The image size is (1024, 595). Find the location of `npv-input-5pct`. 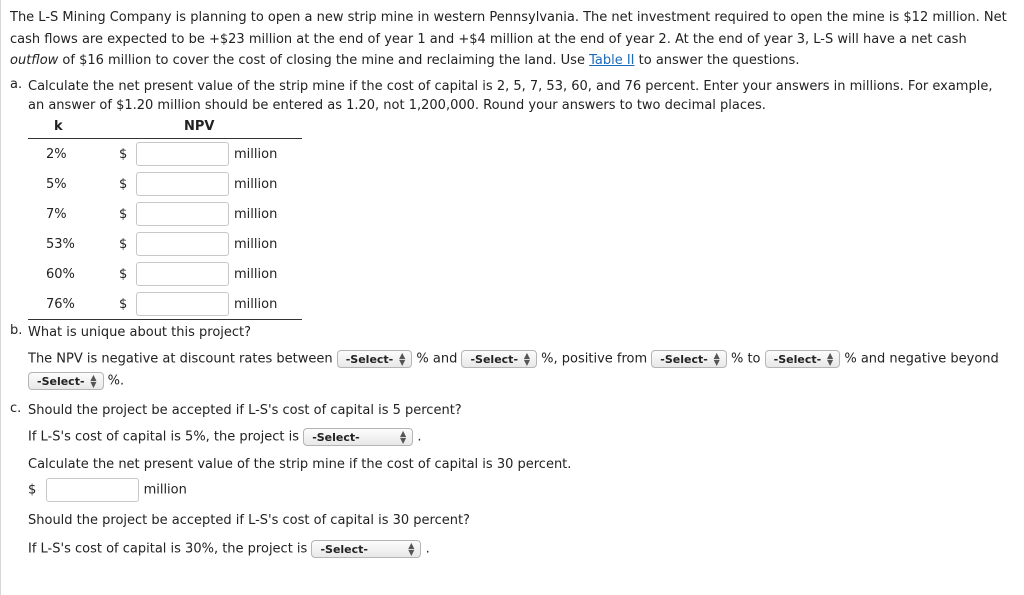

npv-input-5pct is located at coordinates (182, 184).